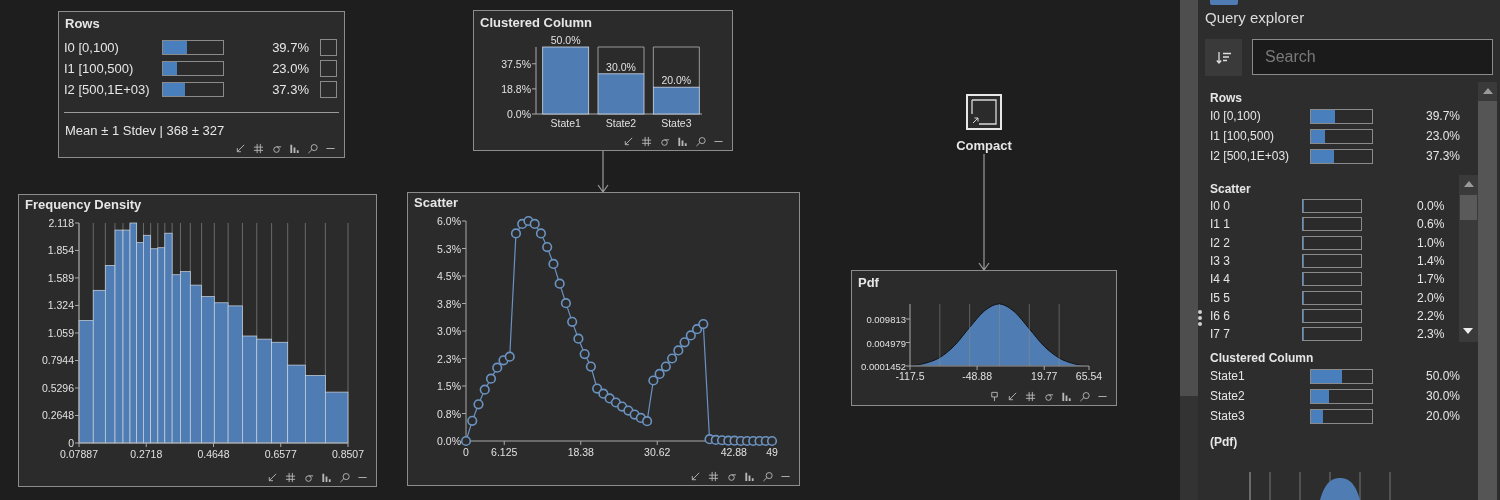 This screenshot has height=500, width=1500. I want to click on axis-label: State2, so click(621, 123).